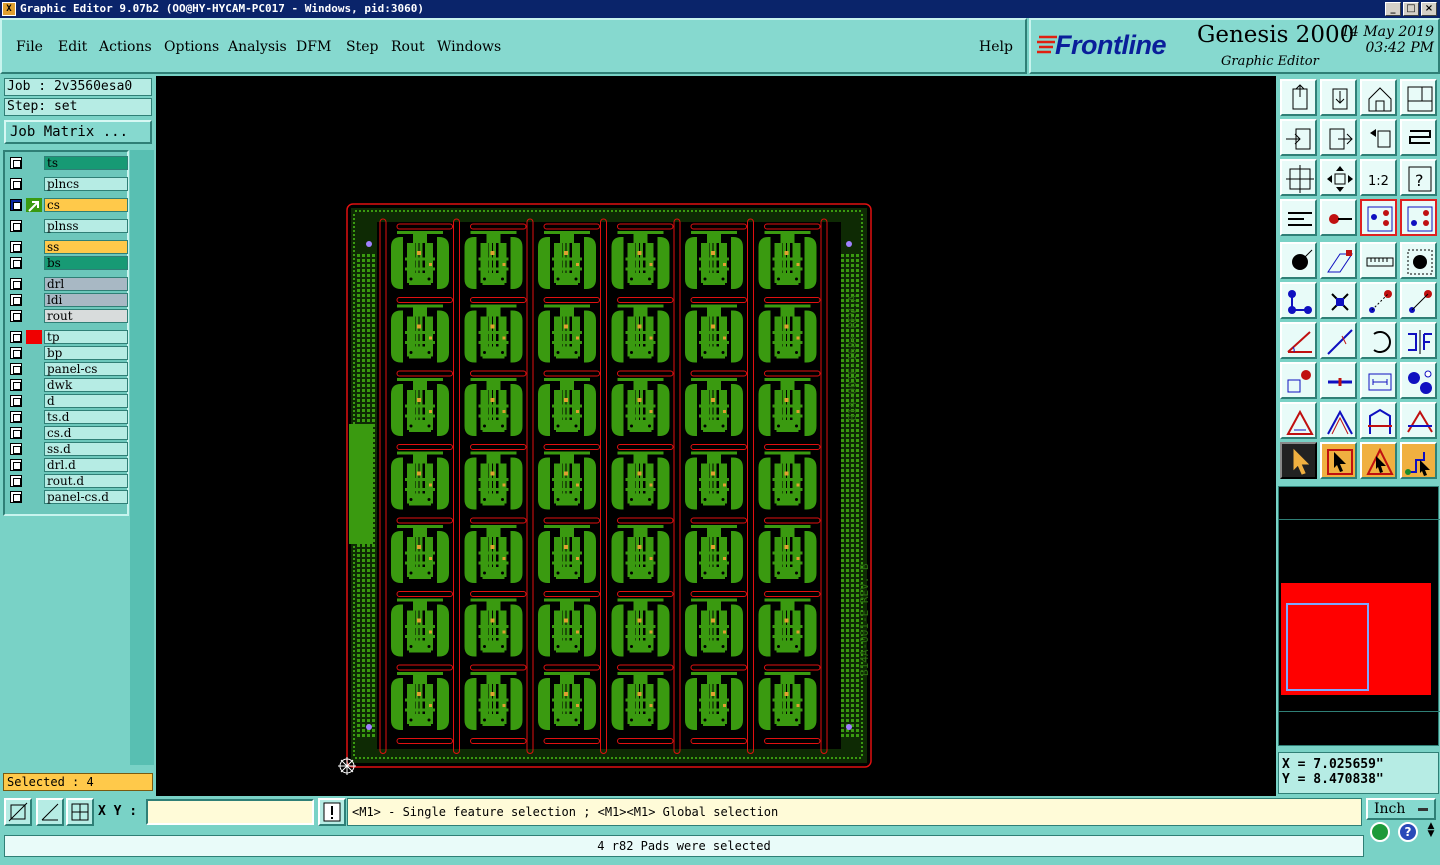 Image resolution: width=1440 pixels, height=865 pixels. I want to click on zoom-box-button, so click(18, 812).